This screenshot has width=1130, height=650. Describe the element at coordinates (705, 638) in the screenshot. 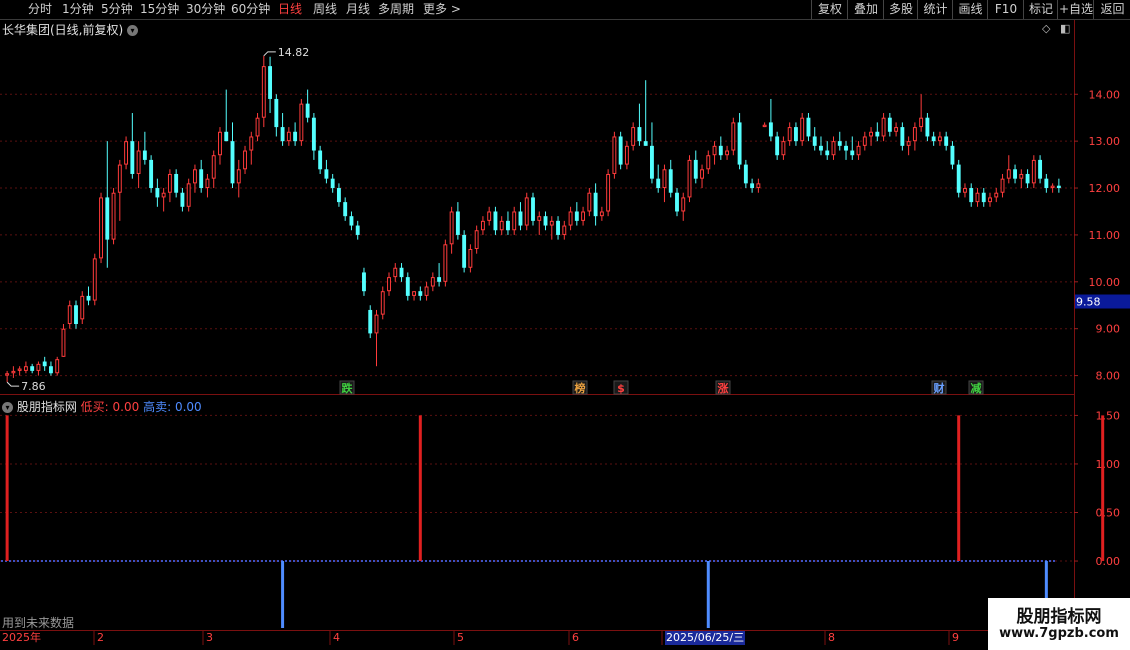

I see `date-label-6: 2025/06/25/三` at that location.